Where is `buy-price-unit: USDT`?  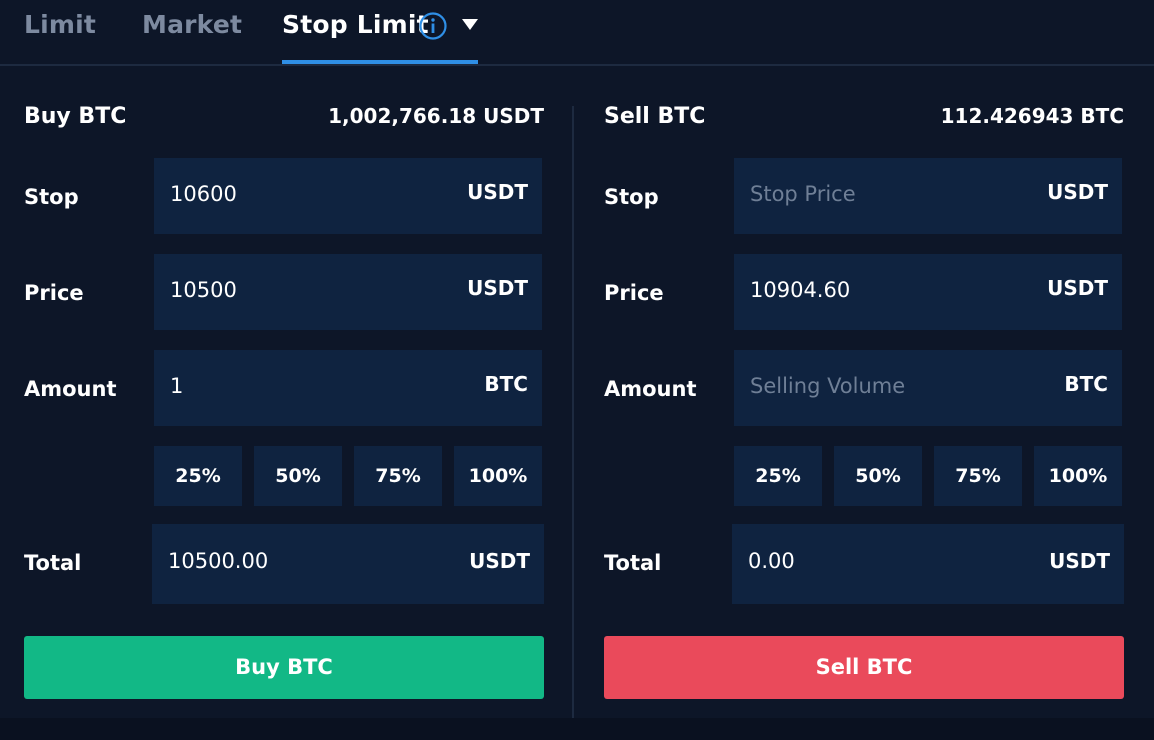 buy-price-unit: USDT is located at coordinates (497, 288).